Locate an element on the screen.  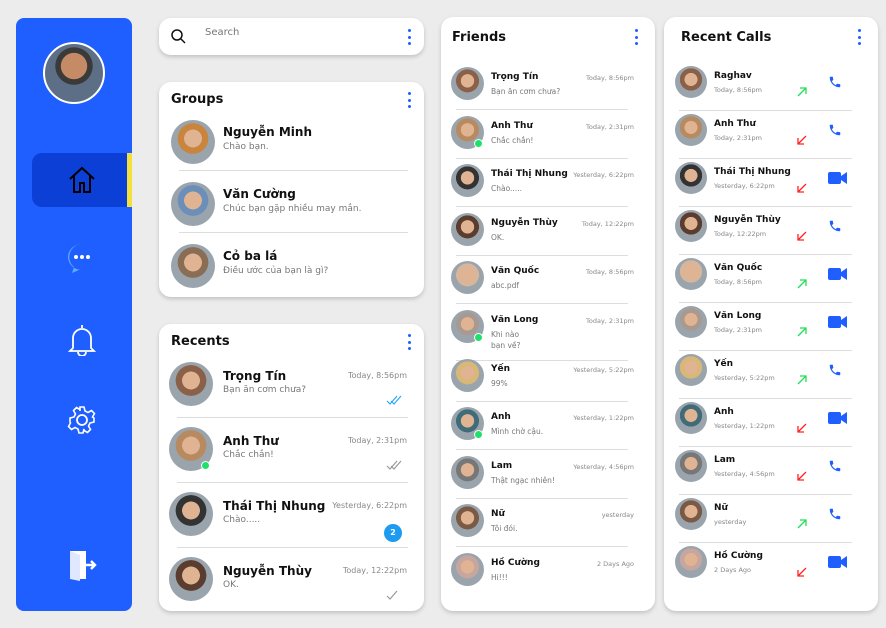
recent-message: Chắc chắn! is located at coordinates (248, 455).